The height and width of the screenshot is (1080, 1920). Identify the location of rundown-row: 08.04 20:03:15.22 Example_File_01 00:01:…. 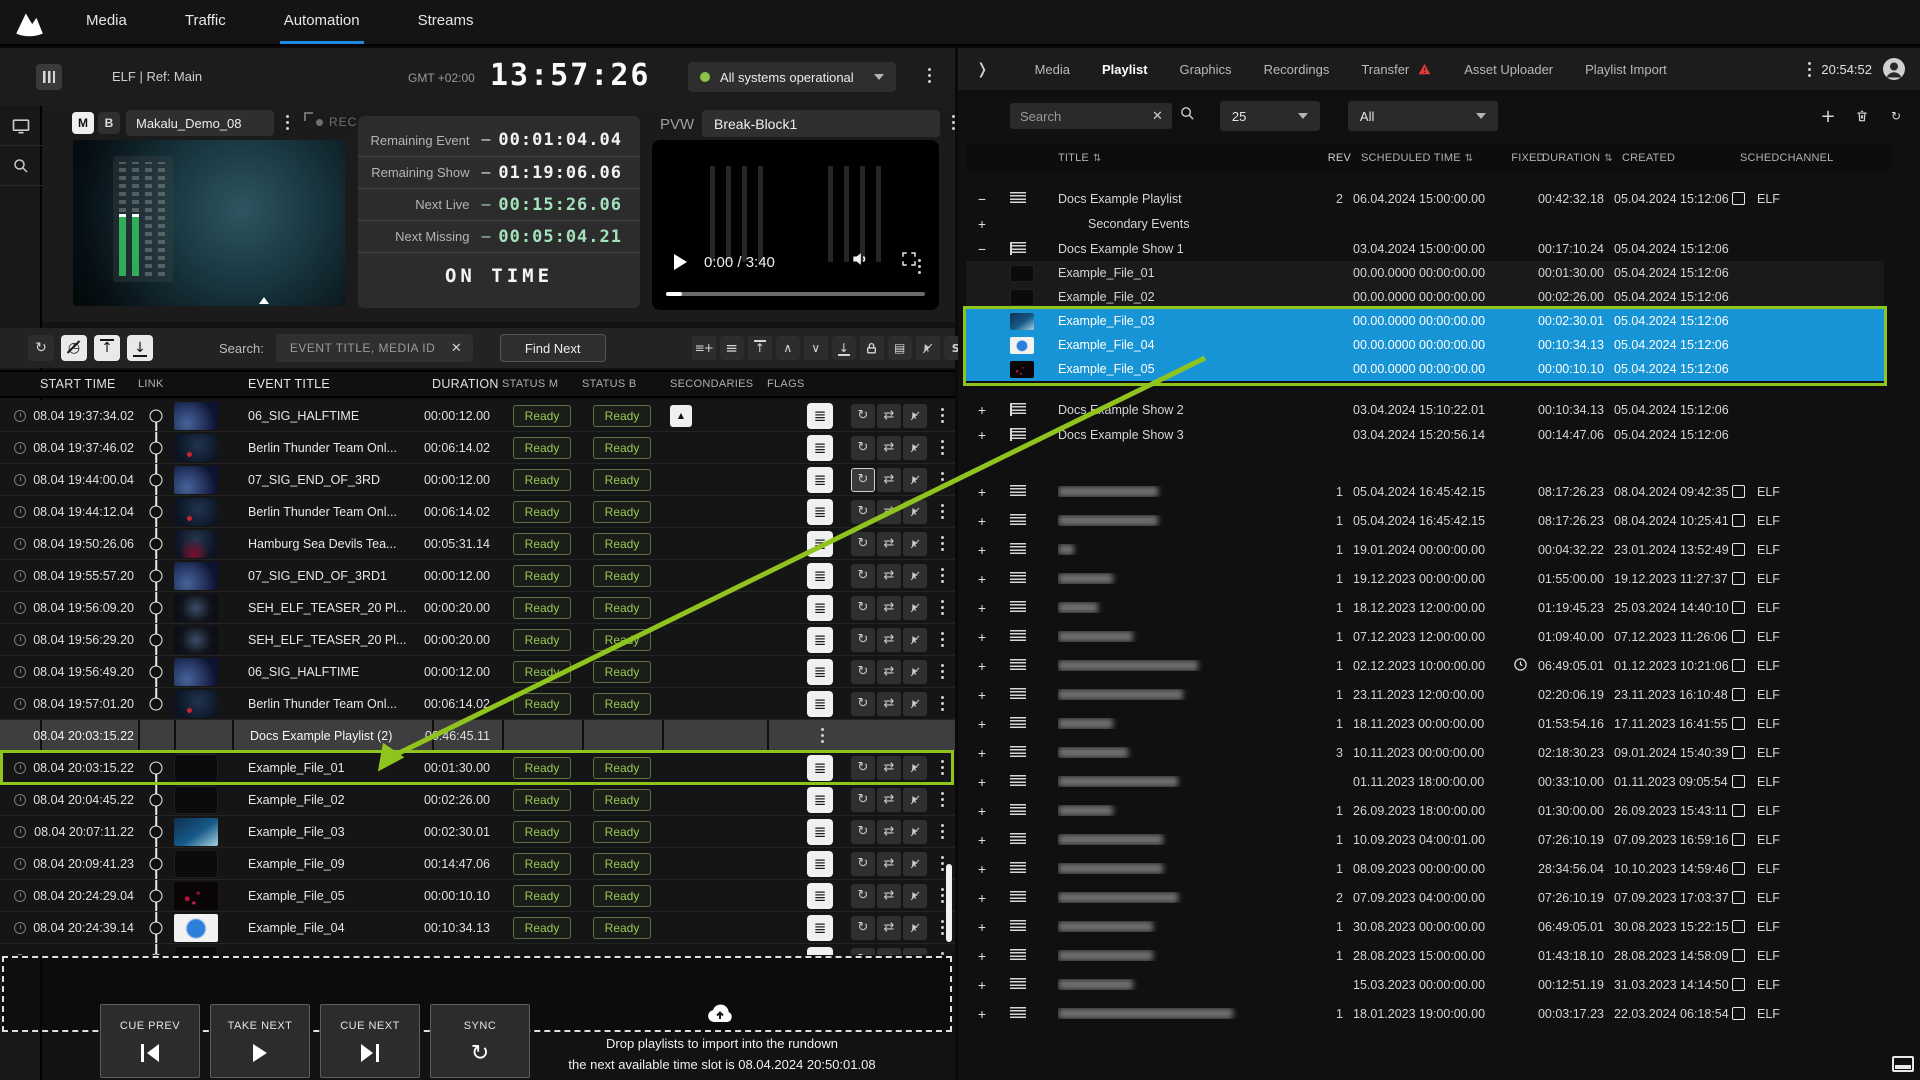
(477, 767).